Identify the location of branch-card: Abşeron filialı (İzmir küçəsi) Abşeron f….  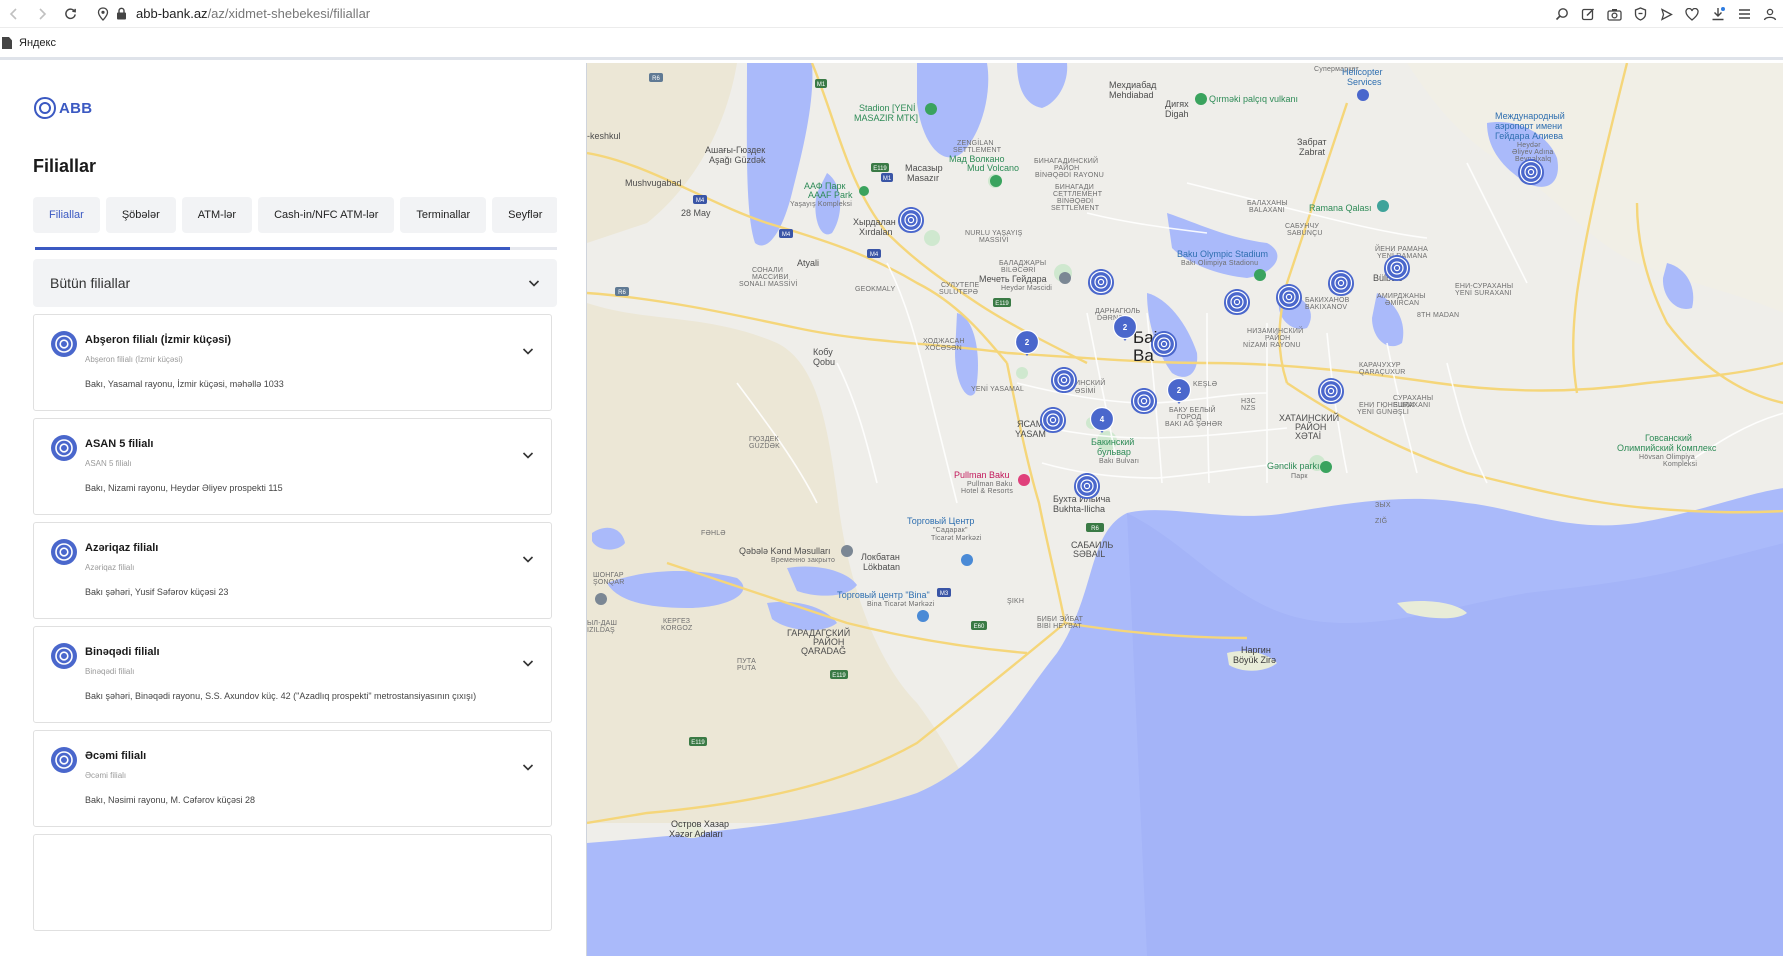
(292, 362).